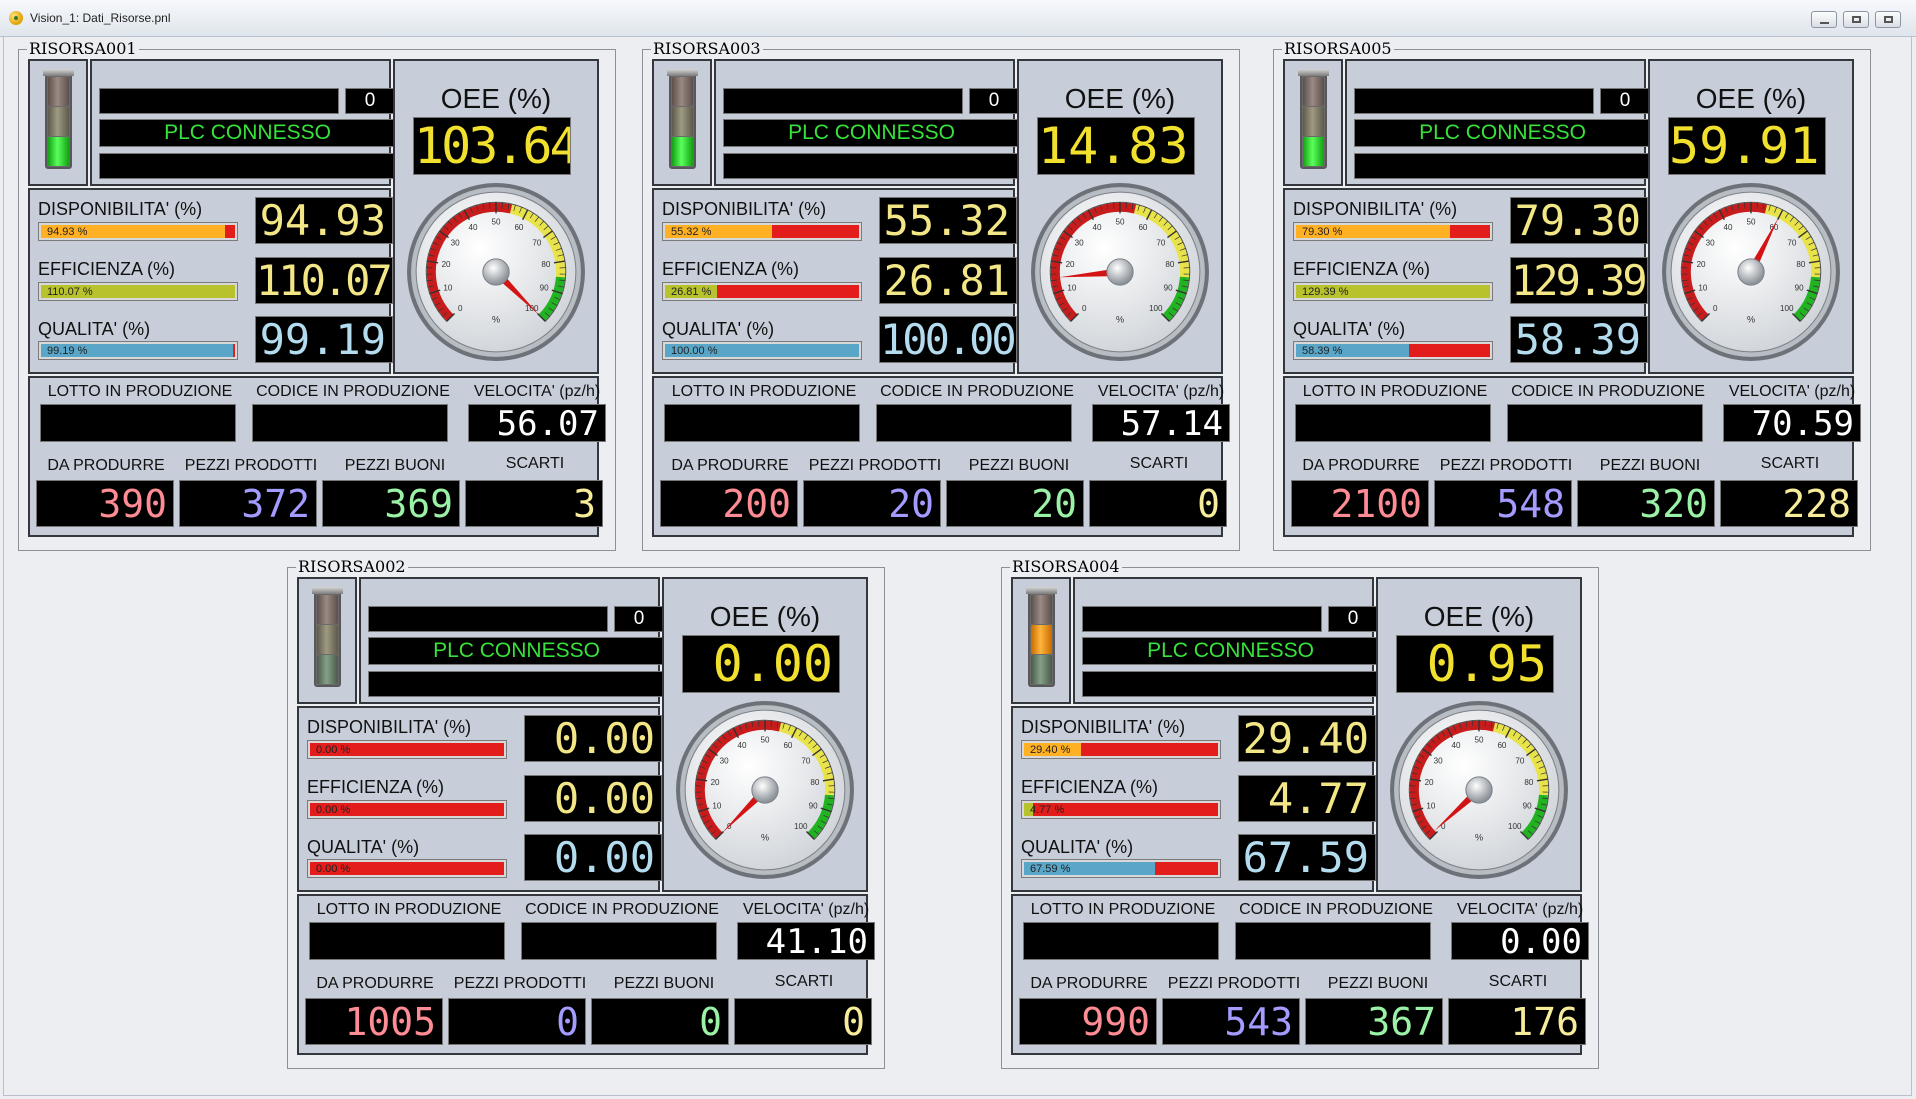  Describe the element at coordinates (1393, 423) in the screenshot. I see `lot-field` at that location.